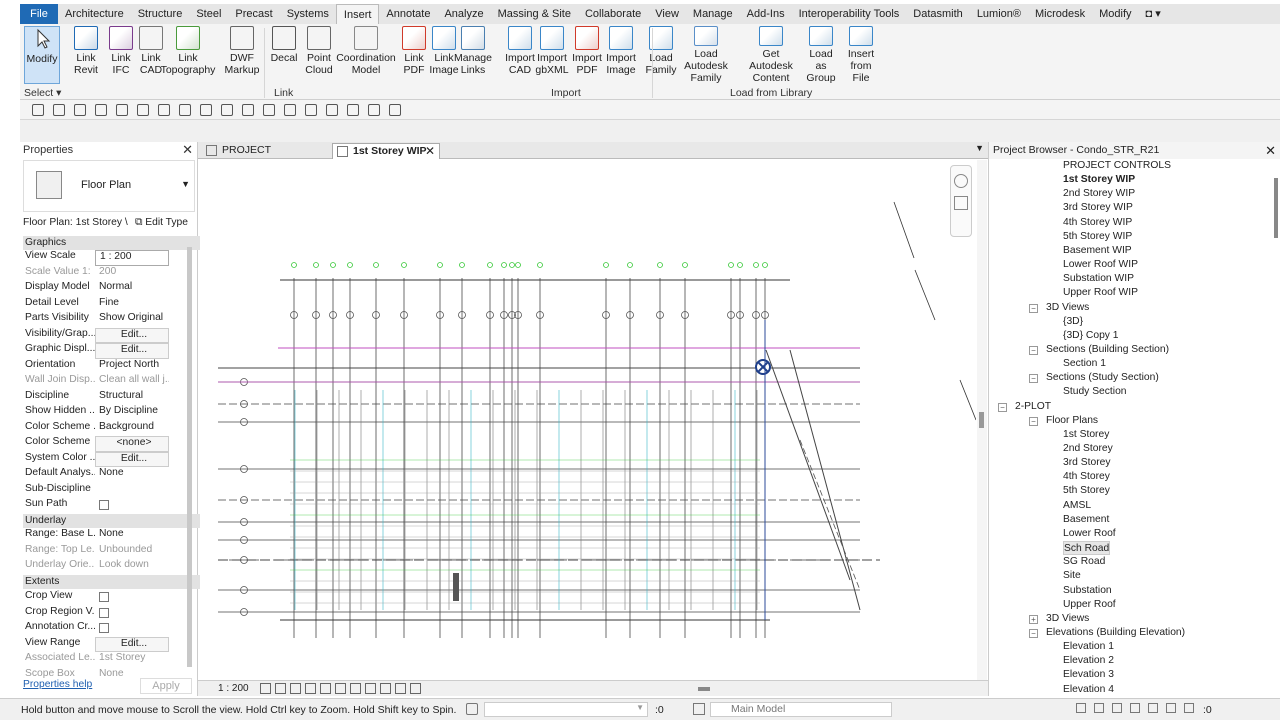  What do you see at coordinates (59, 110) in the screenshot?
I see `save-icon` at bounding box center [59, 110].